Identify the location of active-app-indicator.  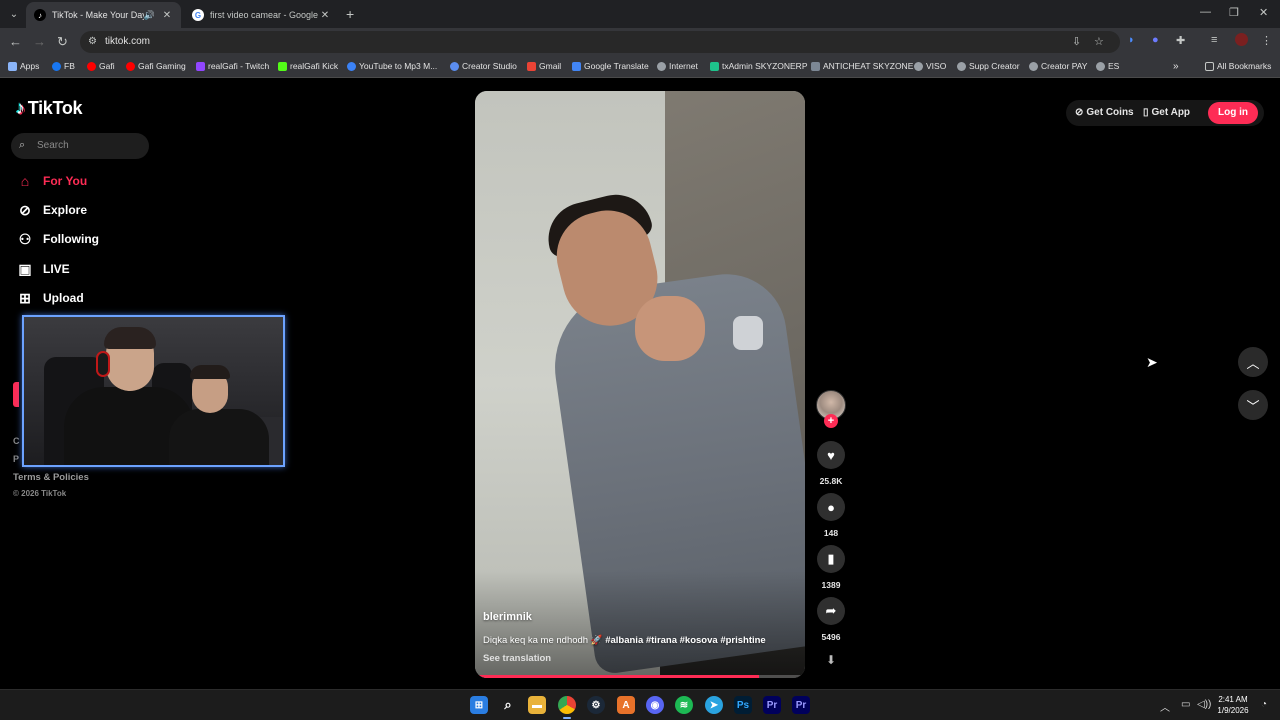
(567, 718).